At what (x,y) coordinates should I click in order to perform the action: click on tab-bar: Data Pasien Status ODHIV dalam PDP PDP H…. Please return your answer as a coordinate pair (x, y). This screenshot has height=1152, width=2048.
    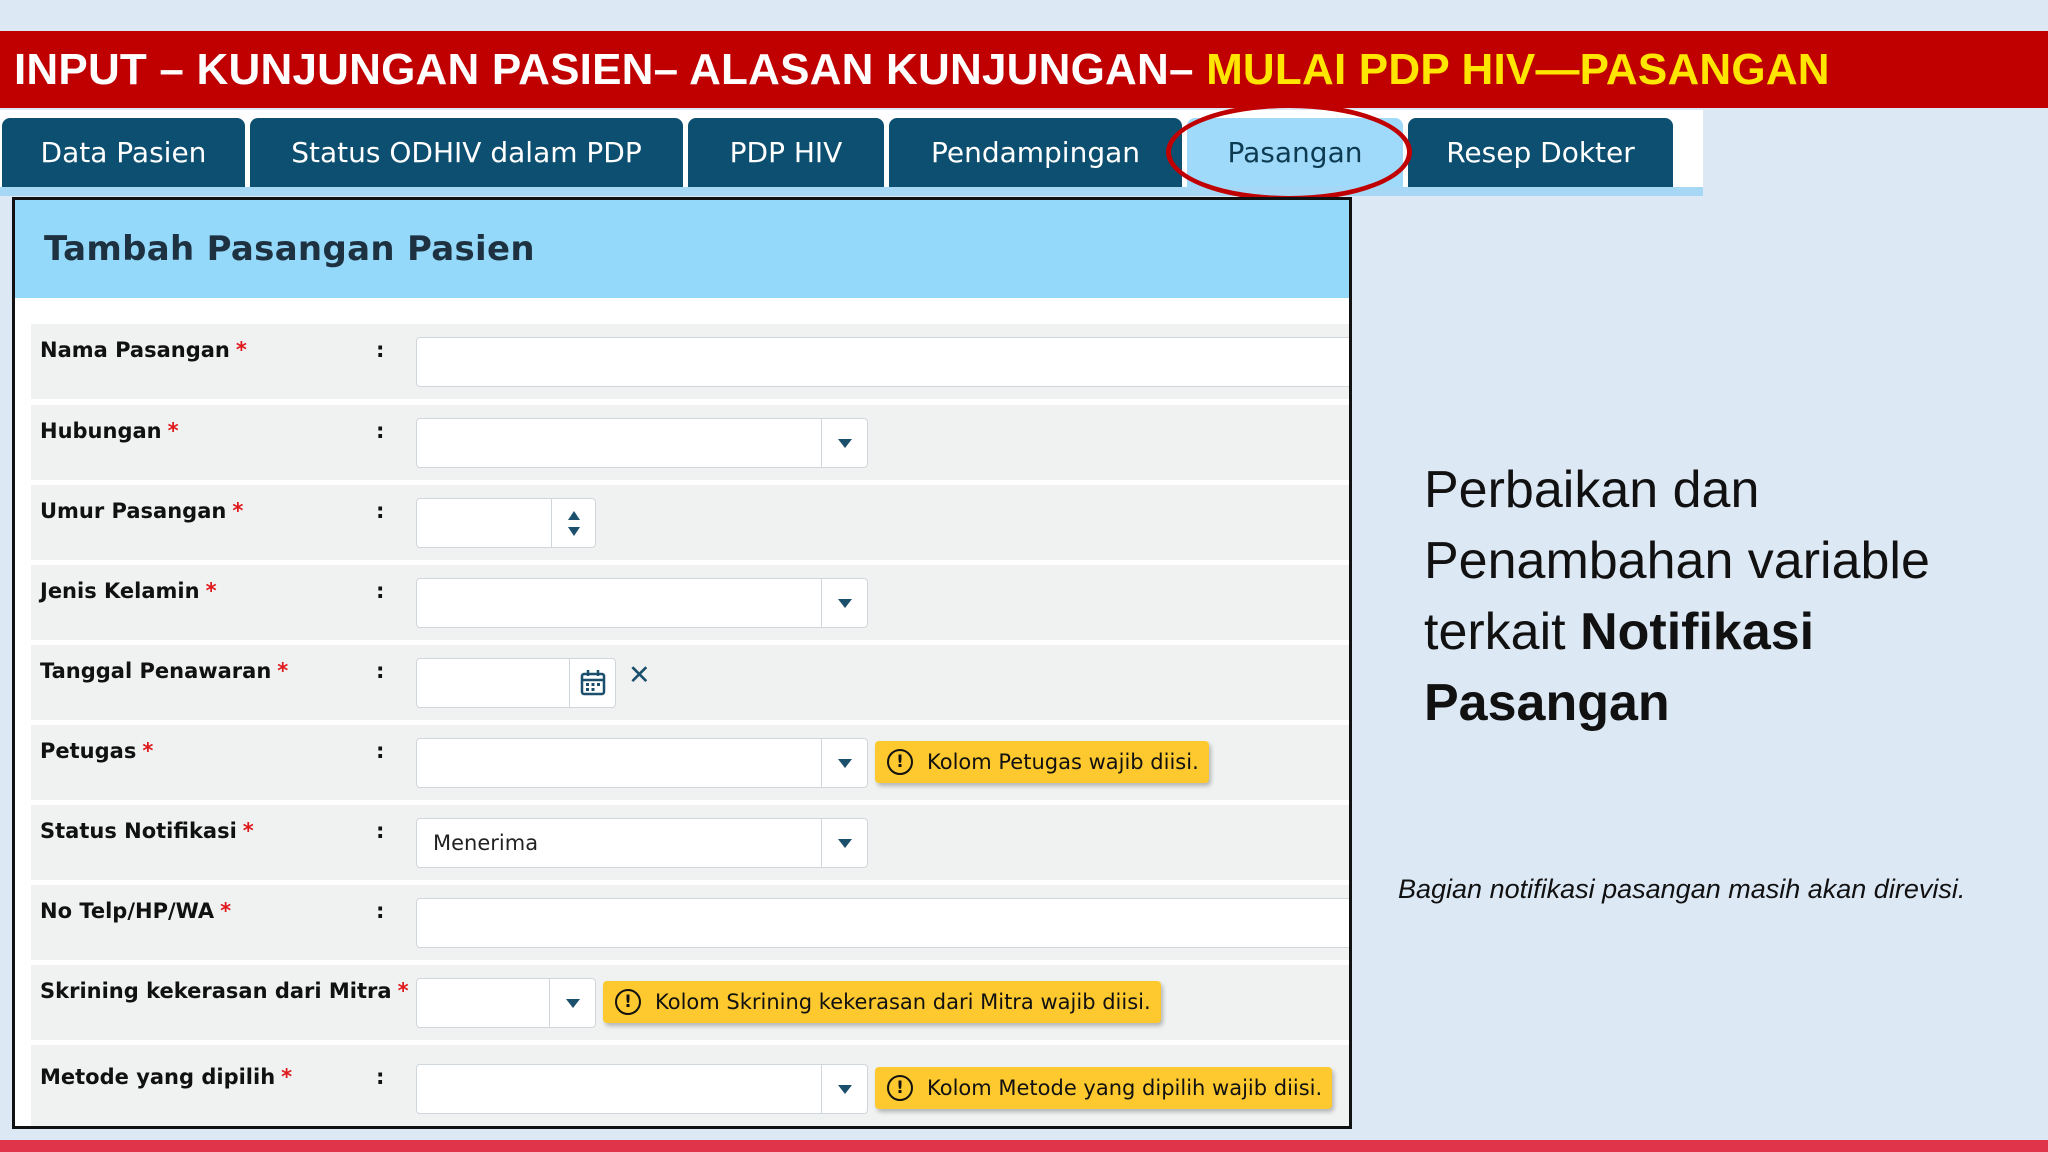
    Looking at the image, I should click on (851, 153).